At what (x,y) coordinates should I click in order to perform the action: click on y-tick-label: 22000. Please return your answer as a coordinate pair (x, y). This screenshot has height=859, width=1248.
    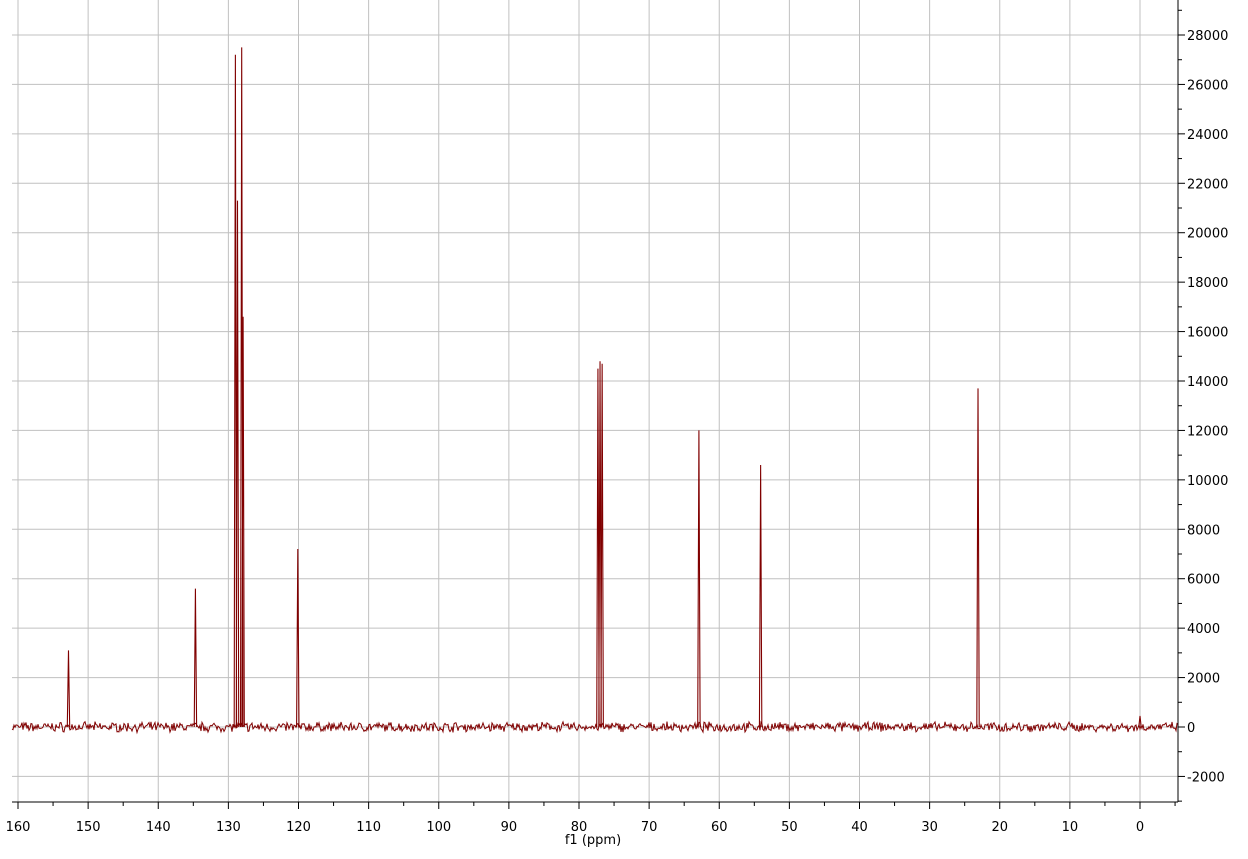
    Looking at the image, I should click on (1207, 184).